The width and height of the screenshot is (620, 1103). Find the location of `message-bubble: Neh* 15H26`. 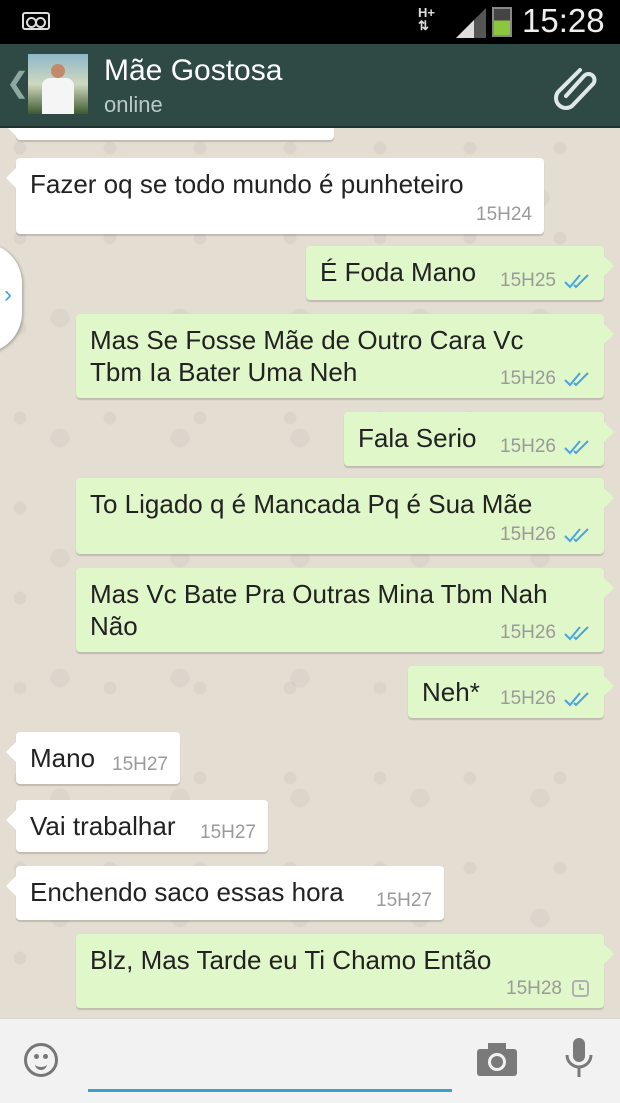

message-bubble: Neh* 15H26 is located at coordinates (511, 692).